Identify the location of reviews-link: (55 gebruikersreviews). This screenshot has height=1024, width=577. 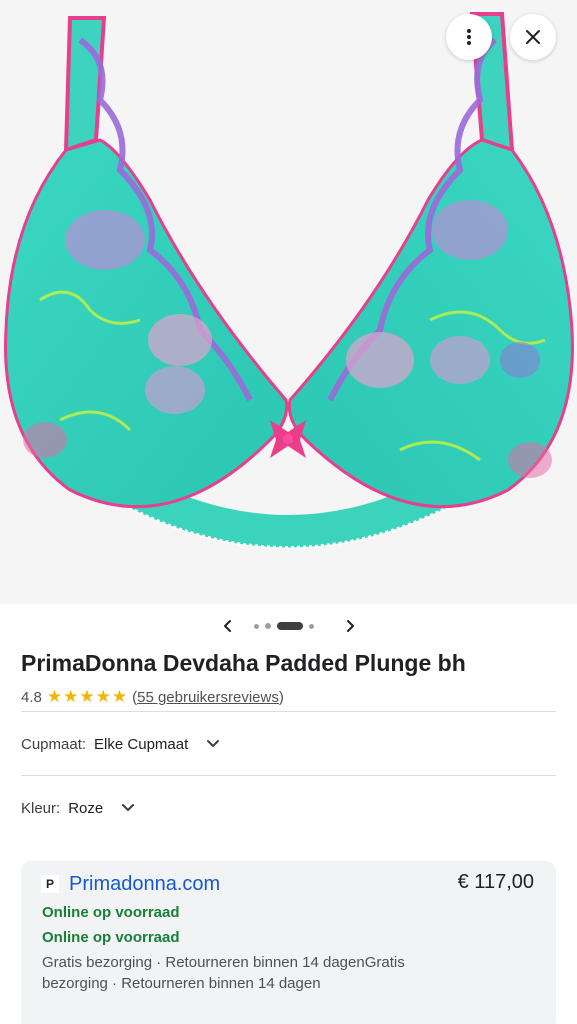
(208, 697).